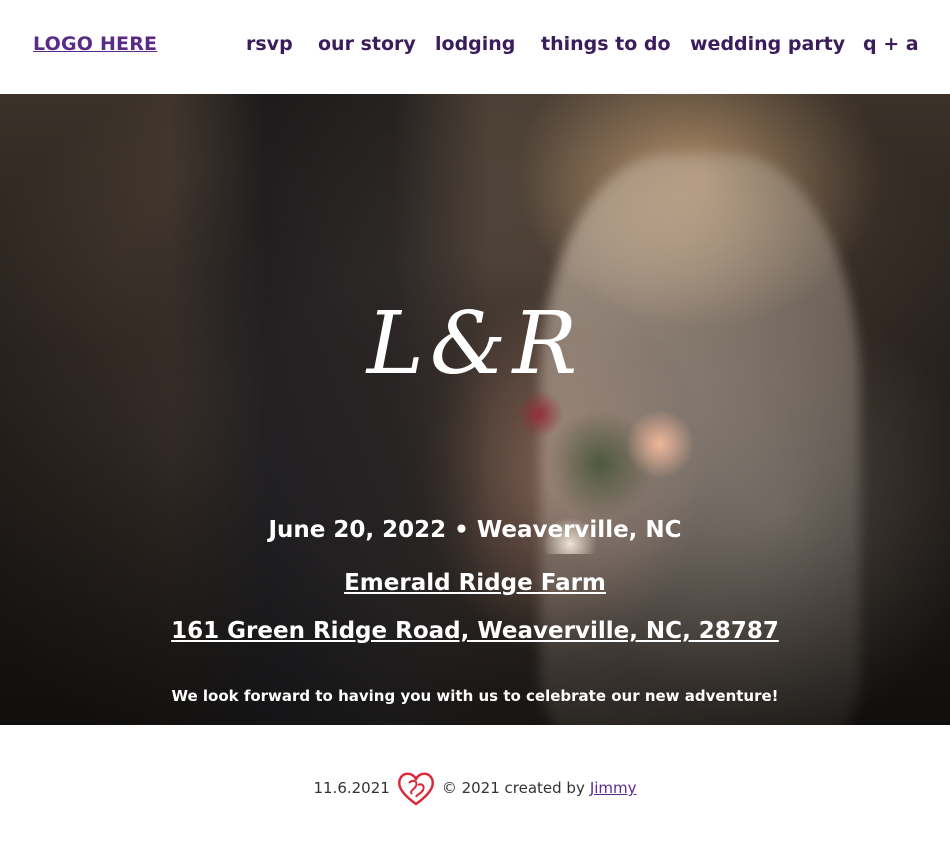 This screenshot has height=849, width=950. I want to click on nav-rsvp: rsvp, so click(269, 44).